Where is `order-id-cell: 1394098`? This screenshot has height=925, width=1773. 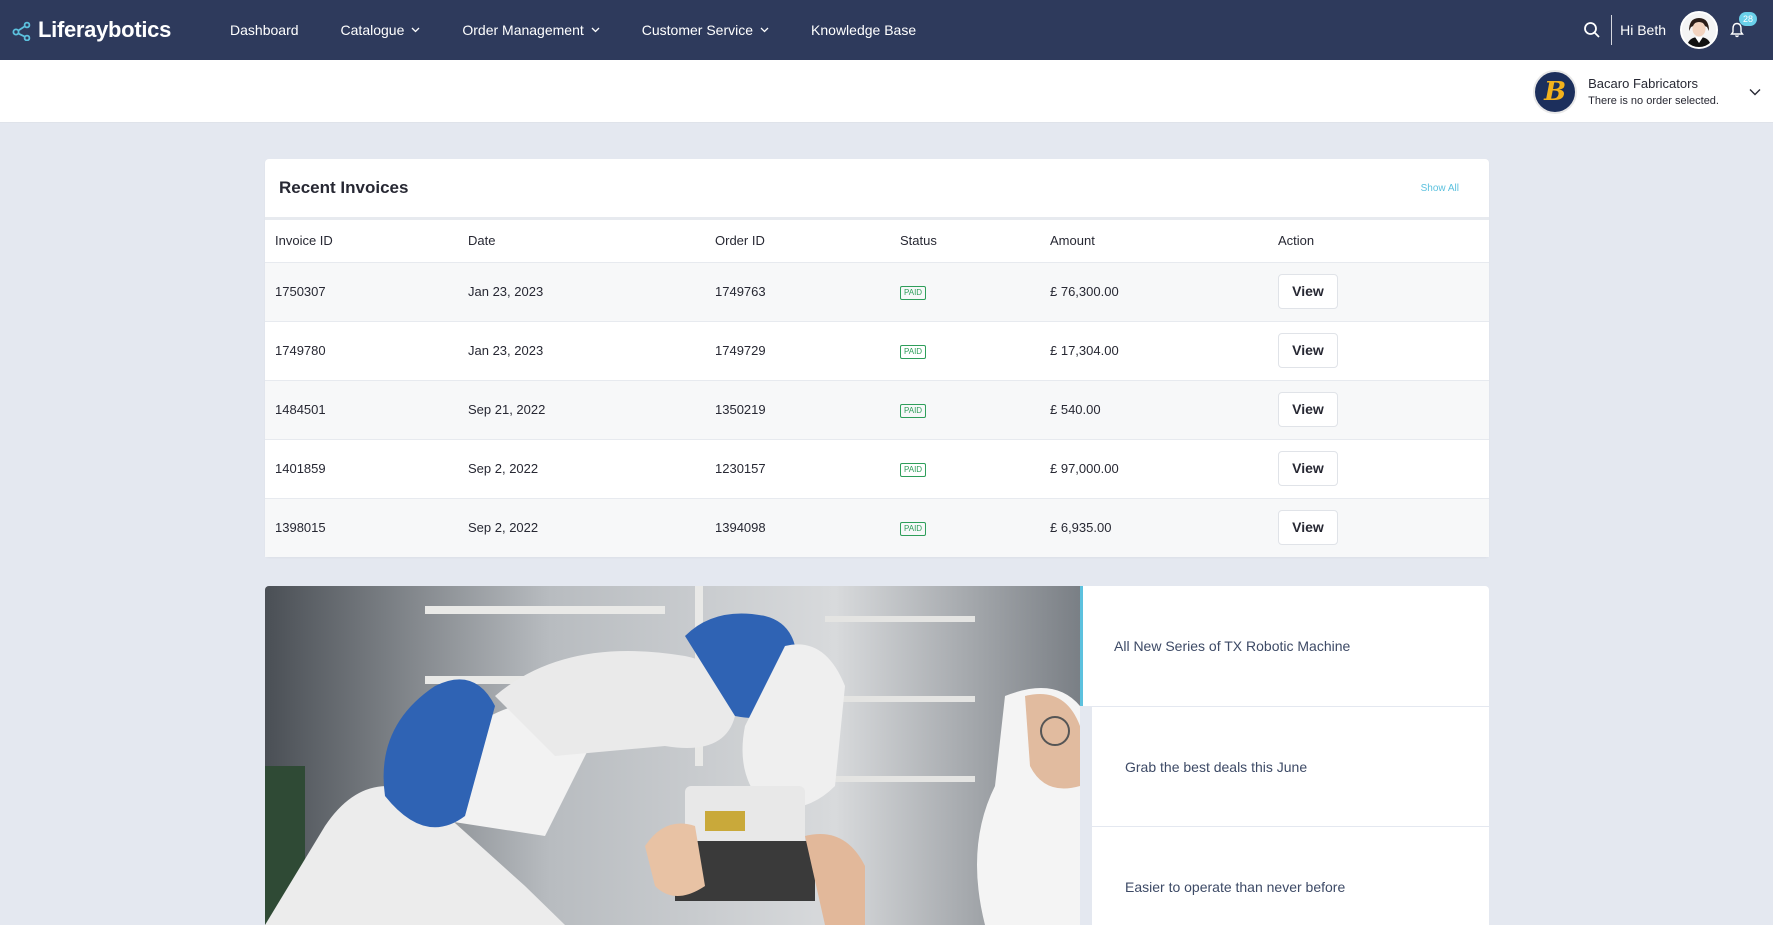 order-id-cell: 1394098 is located at coordinates (807, 527).